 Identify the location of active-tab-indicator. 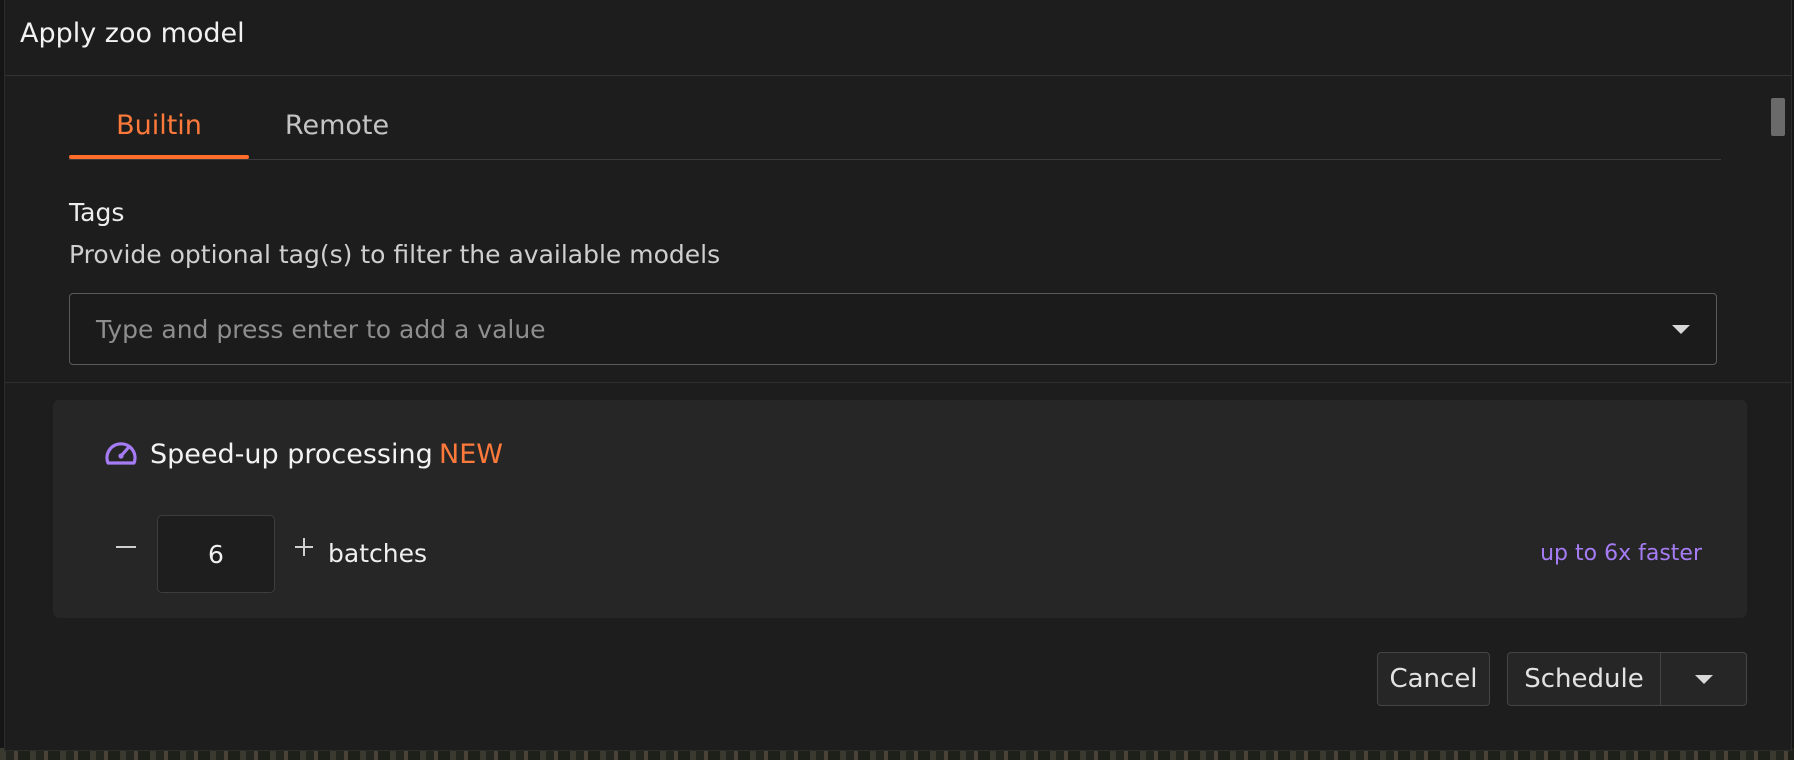
(159, 157).